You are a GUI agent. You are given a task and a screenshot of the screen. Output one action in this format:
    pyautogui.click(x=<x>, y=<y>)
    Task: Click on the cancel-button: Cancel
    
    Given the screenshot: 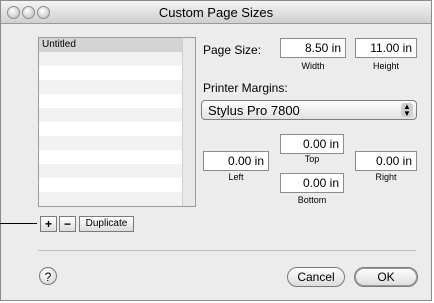 What is the action you would take?
    pyautogui.click(x=316, y=277)
    